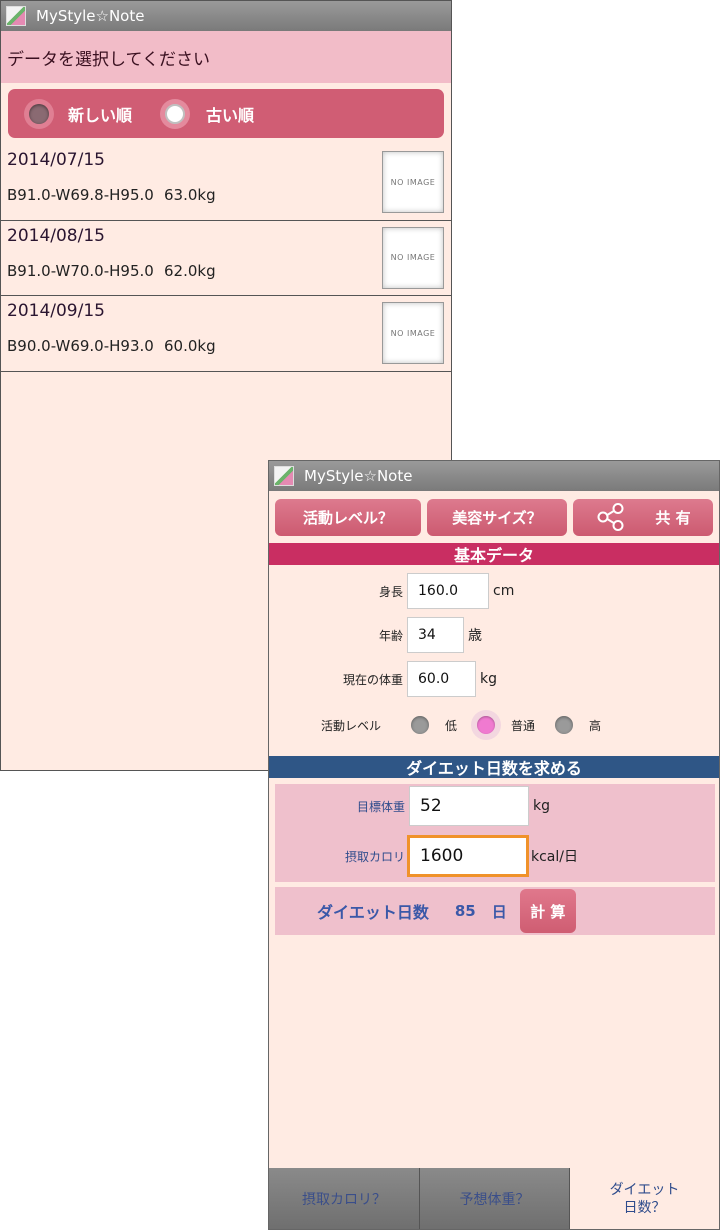  What do you see at coordinates (390, 635) in the screenshot?
I see `age-label: 年齢` at bounding box center [390, 635].